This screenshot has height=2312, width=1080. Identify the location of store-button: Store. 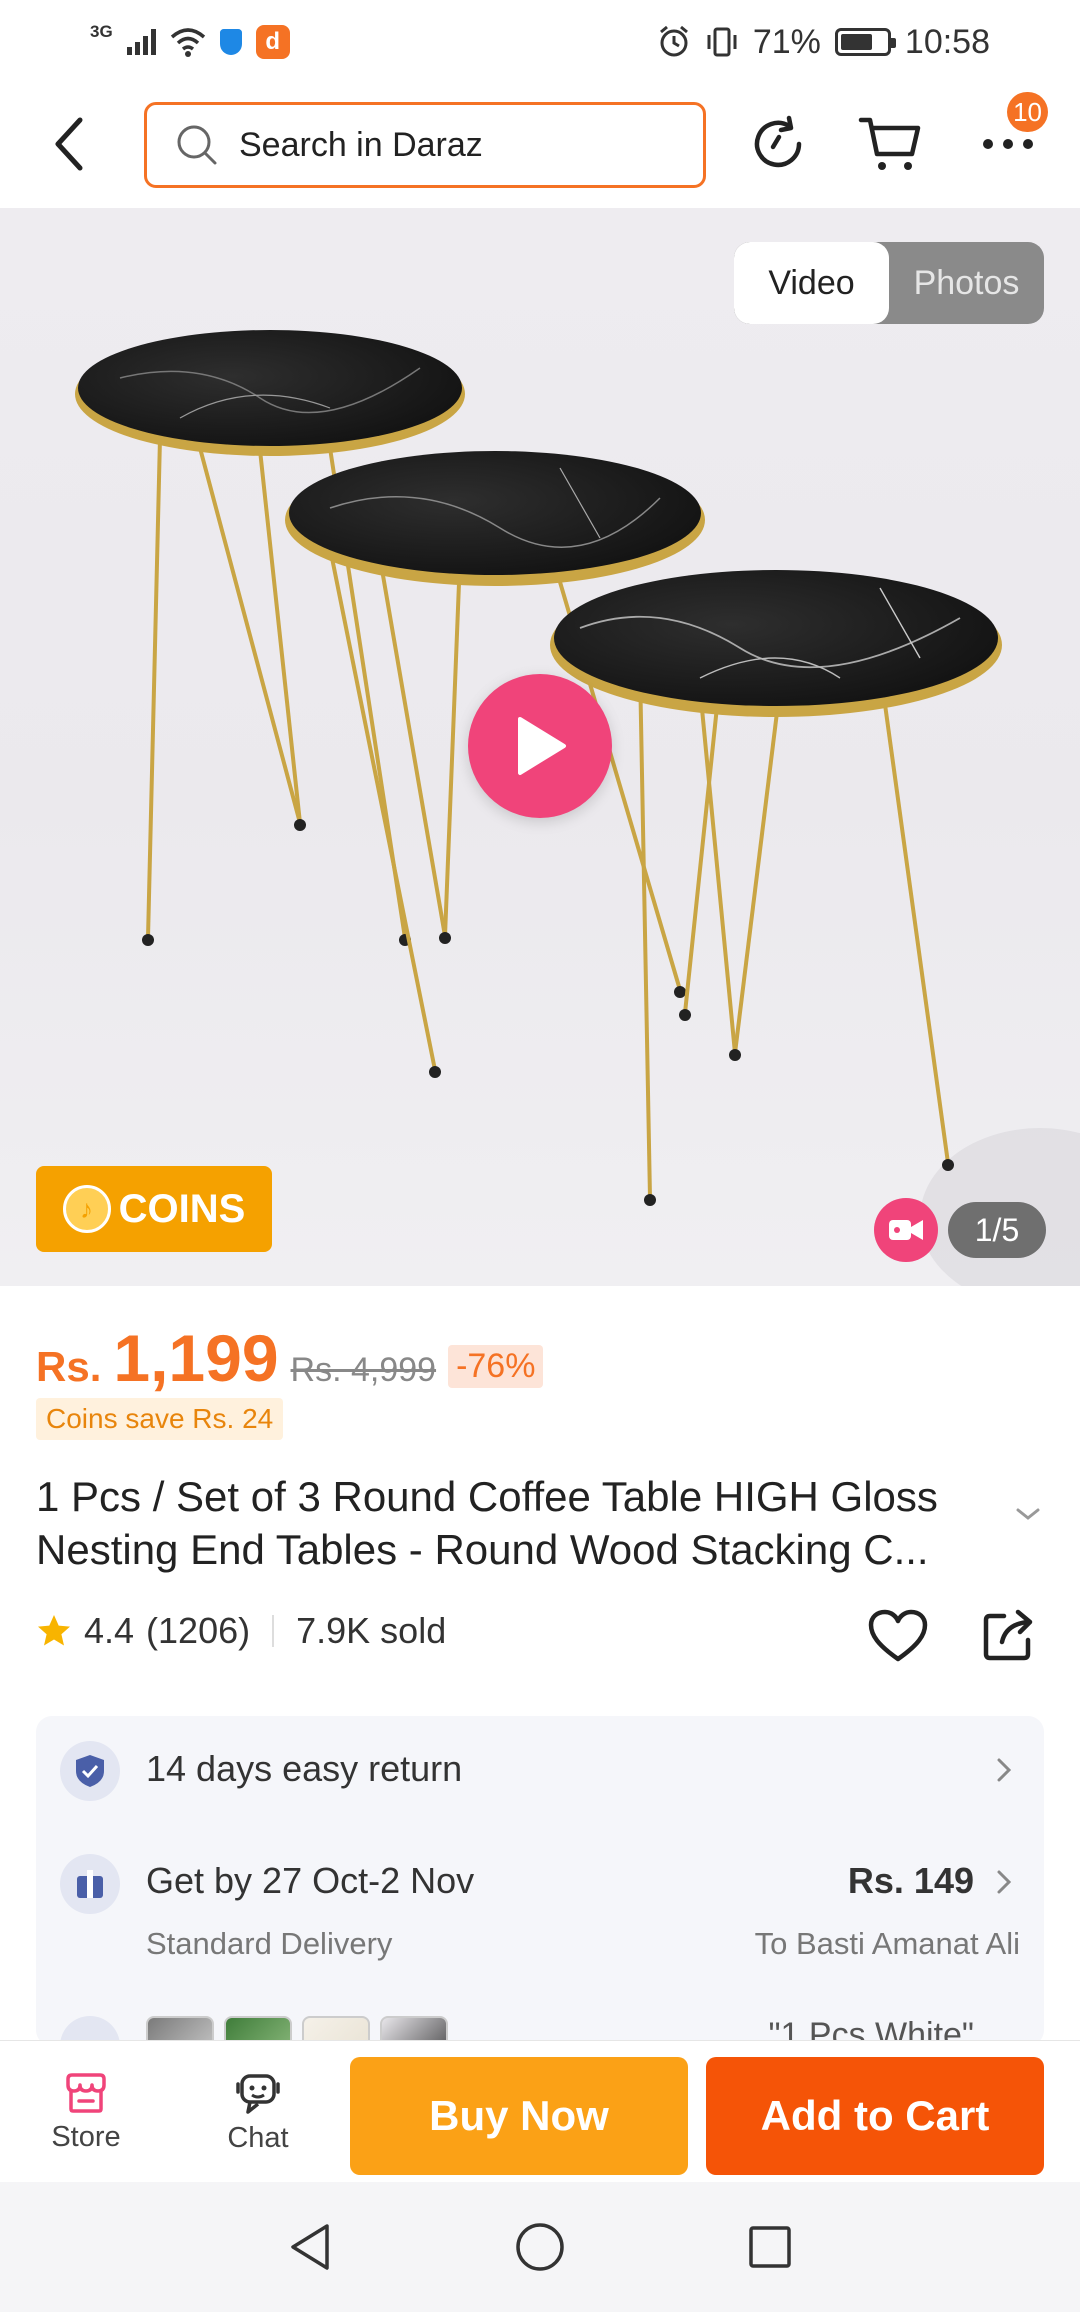
(86, 2112).